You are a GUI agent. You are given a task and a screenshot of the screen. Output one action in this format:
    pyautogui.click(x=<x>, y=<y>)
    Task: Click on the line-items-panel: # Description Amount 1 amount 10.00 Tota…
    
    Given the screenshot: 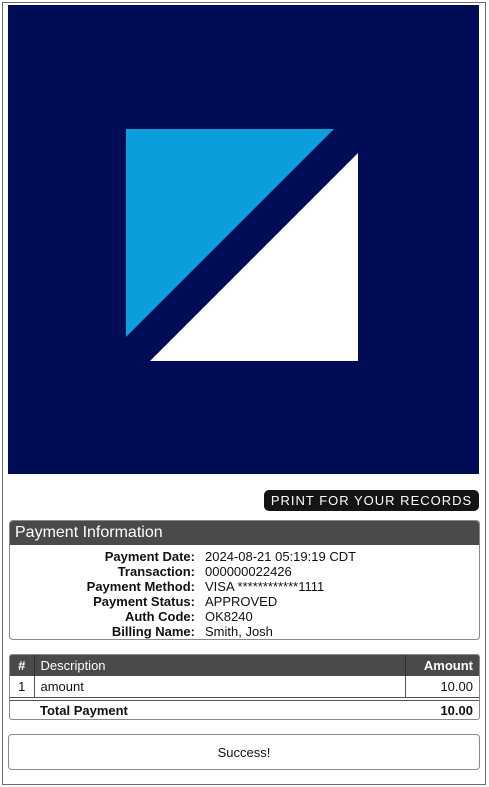 What is the action you would take?
    pyautogui.click(x=244, y=687)
    